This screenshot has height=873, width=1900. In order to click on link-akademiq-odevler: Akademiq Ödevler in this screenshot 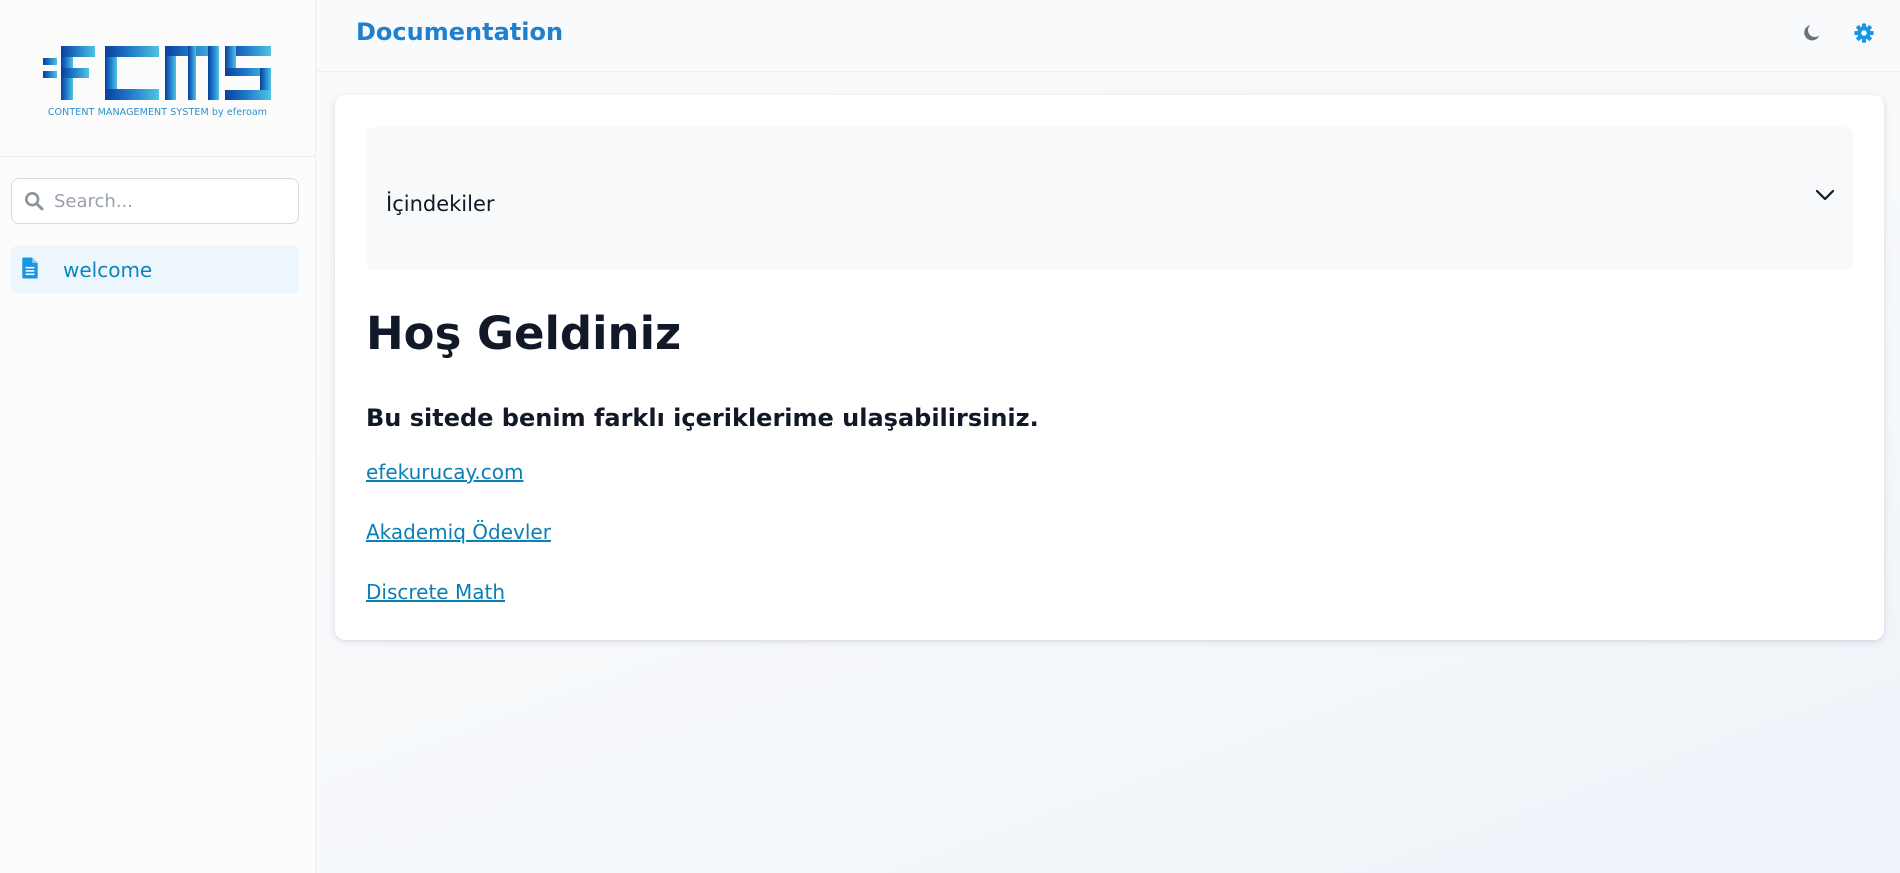, I will do `click(458, 532)`.